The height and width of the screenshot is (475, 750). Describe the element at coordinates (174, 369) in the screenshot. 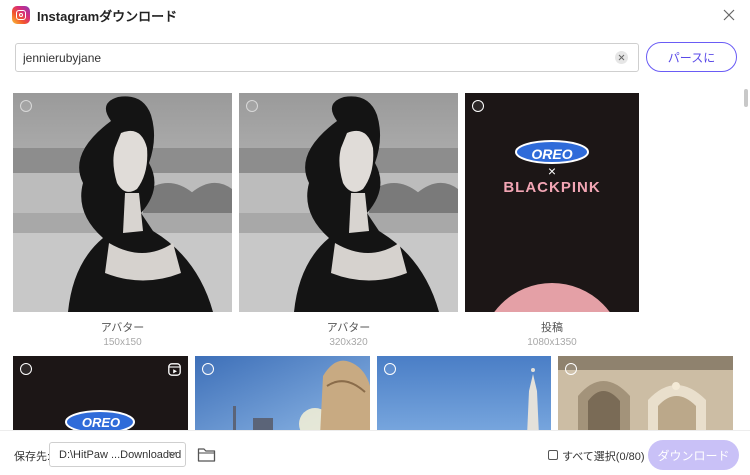

I see `reel-icon` at that location.